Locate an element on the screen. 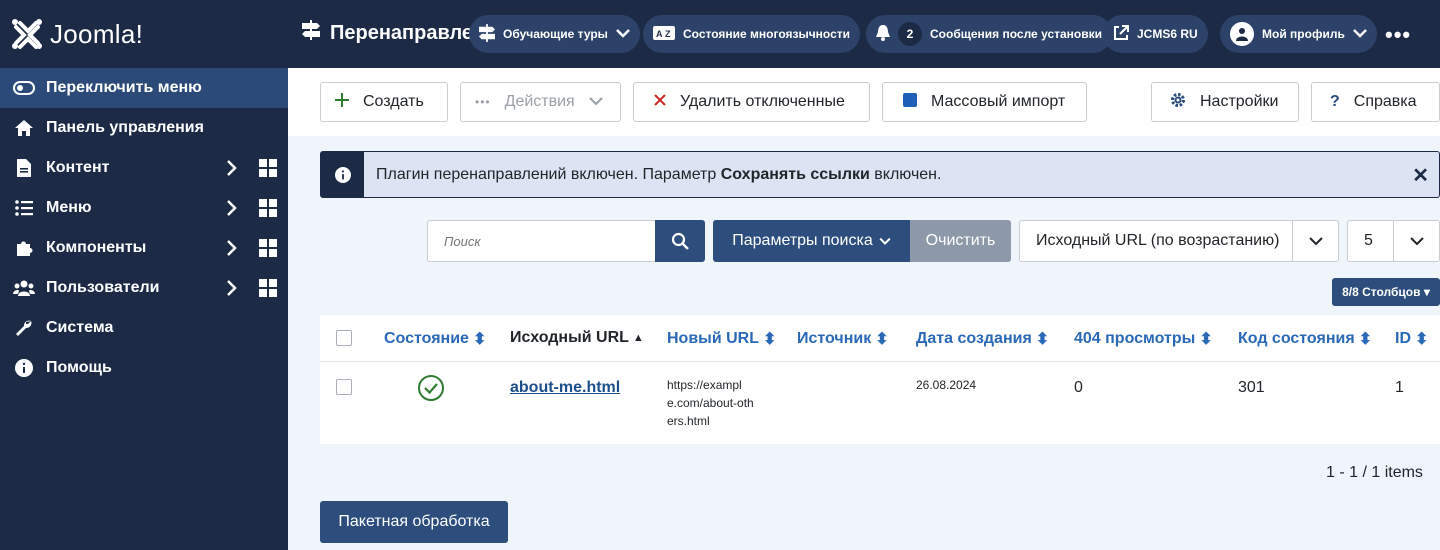  column-header-id: ID ⬍ is located at coordinates (1411, 339).